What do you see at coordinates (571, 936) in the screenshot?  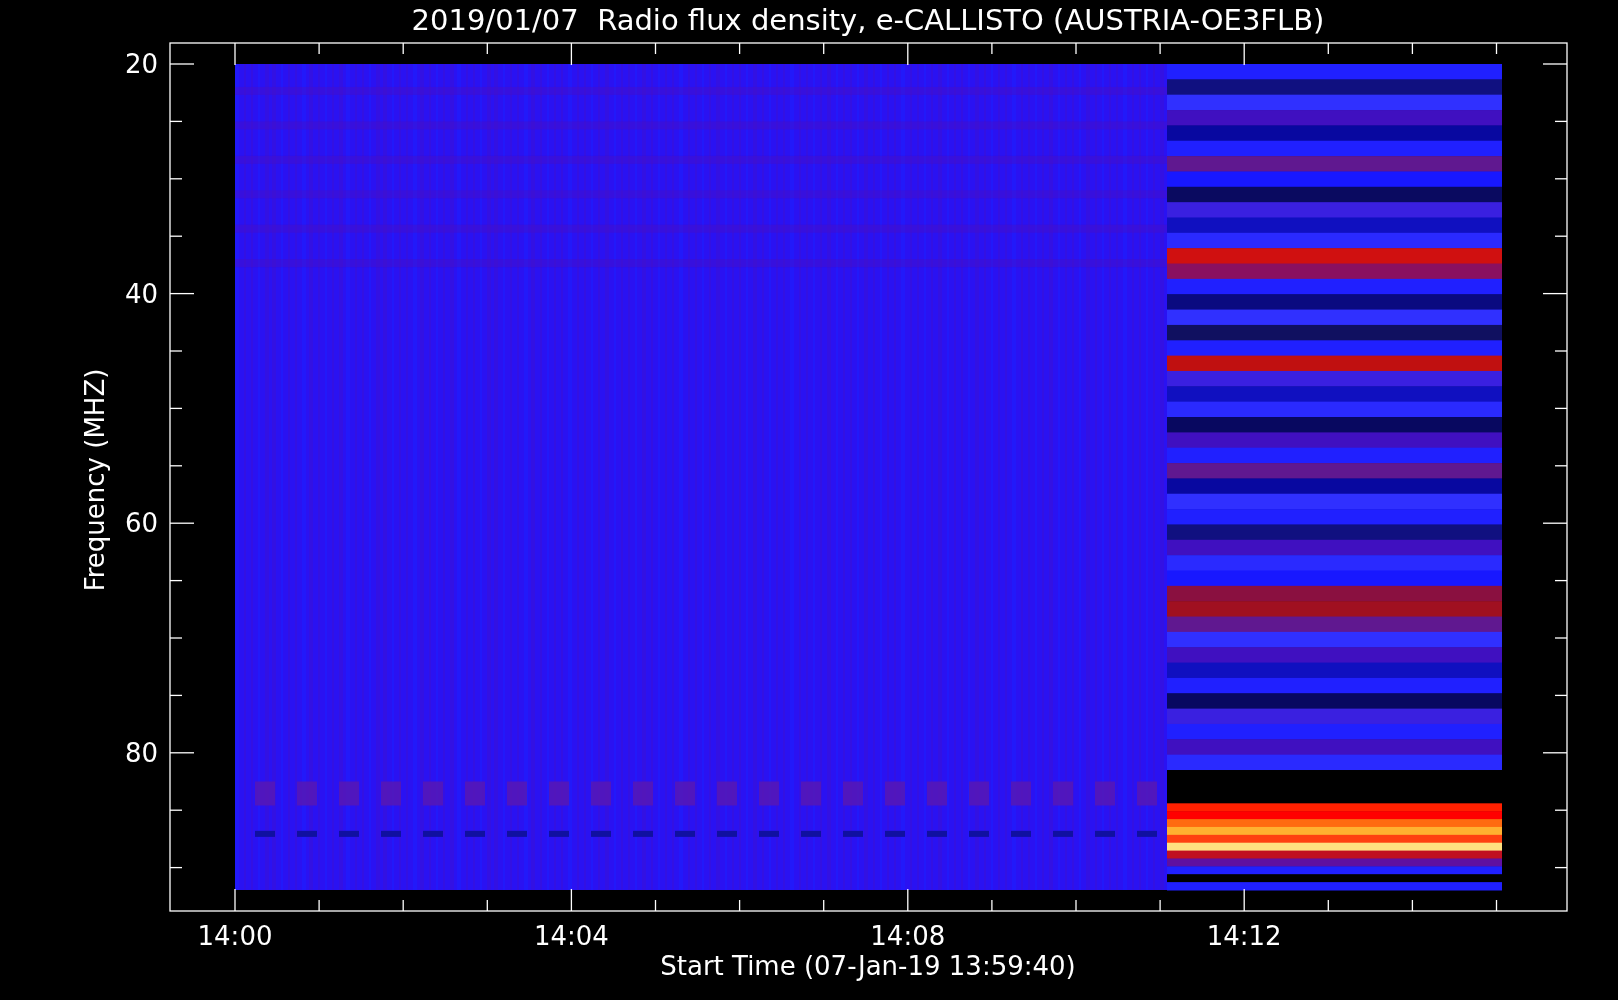 I see `x-tick-label: 14:04` at bounding box center [571, 936].